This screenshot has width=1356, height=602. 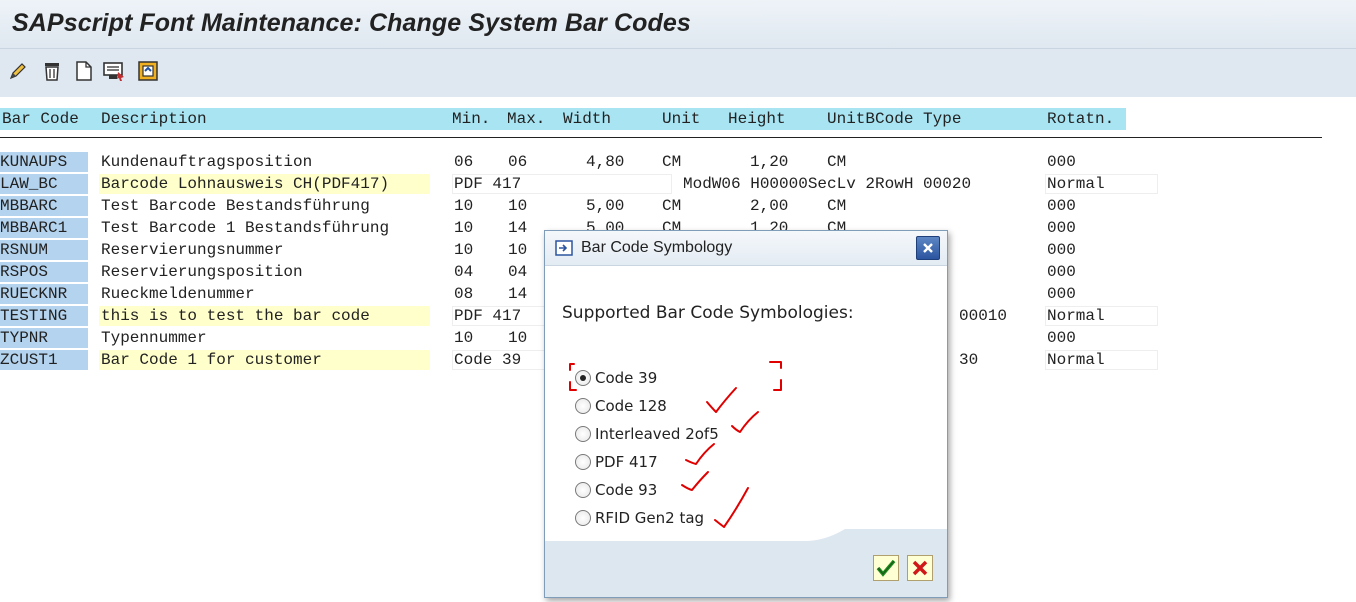 I want to click on change-button, so click(x=18, y=71).